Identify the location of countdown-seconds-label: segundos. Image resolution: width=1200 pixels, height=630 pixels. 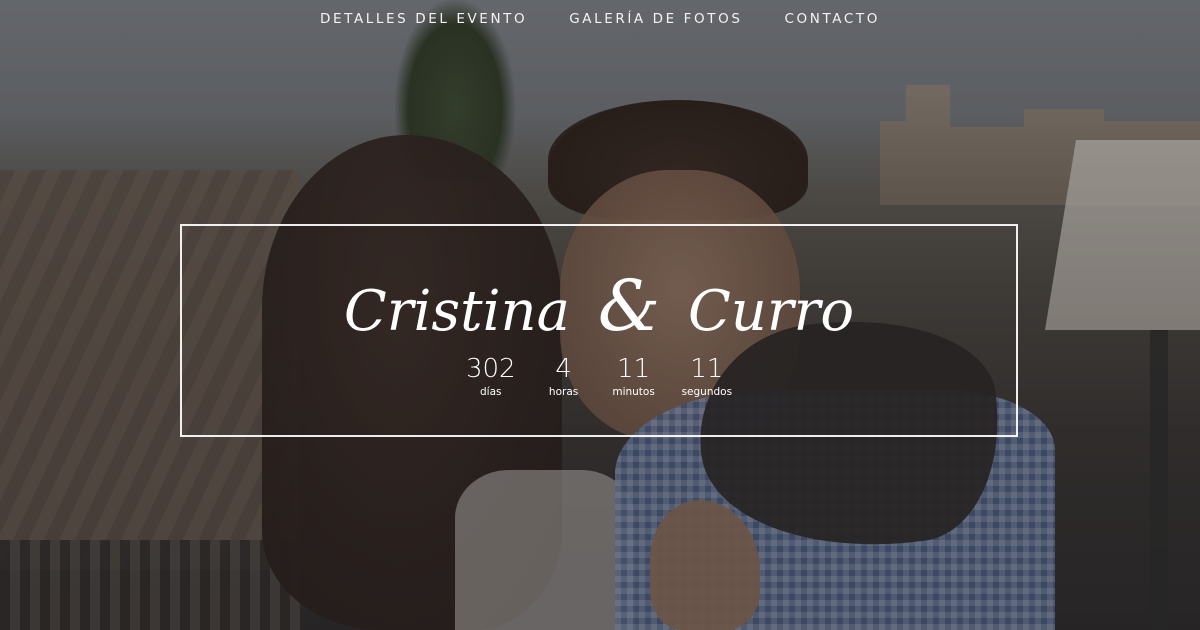
(707, 392).